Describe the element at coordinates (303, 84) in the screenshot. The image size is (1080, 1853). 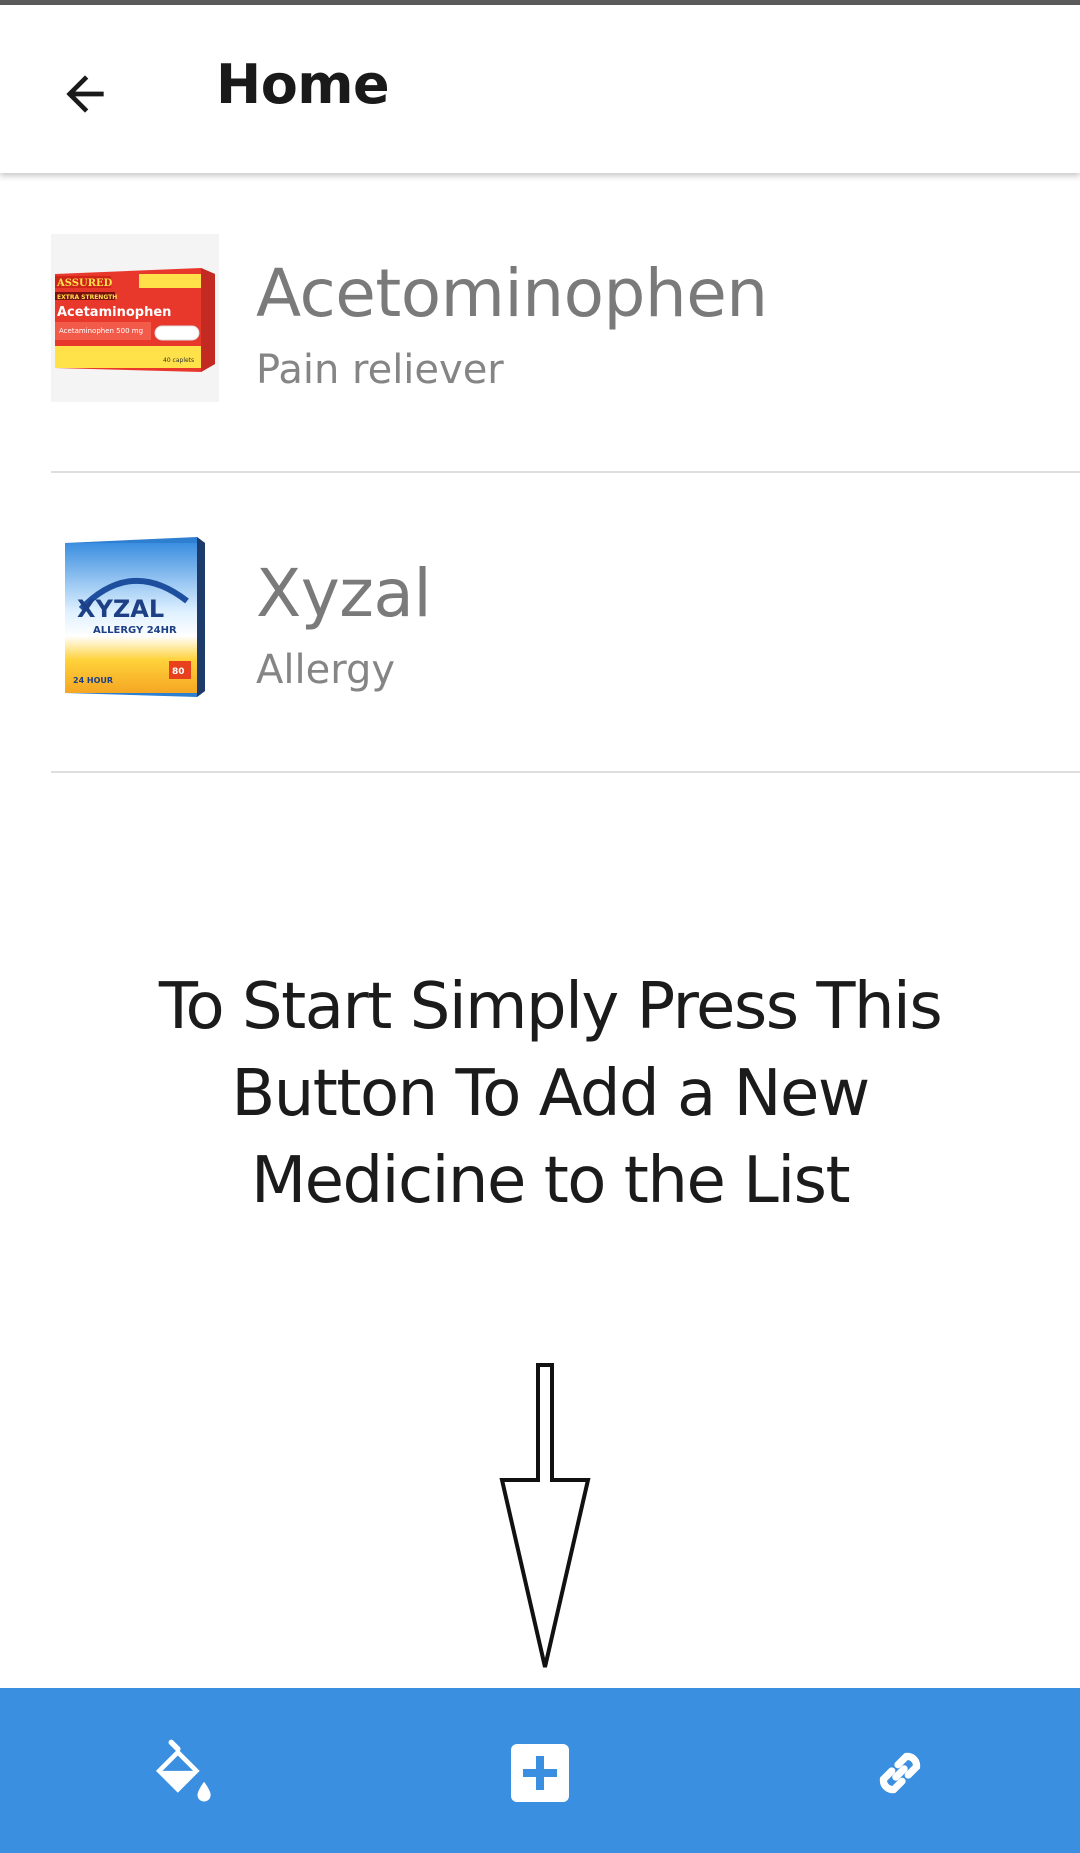
I see `page-title: Home` at that location.